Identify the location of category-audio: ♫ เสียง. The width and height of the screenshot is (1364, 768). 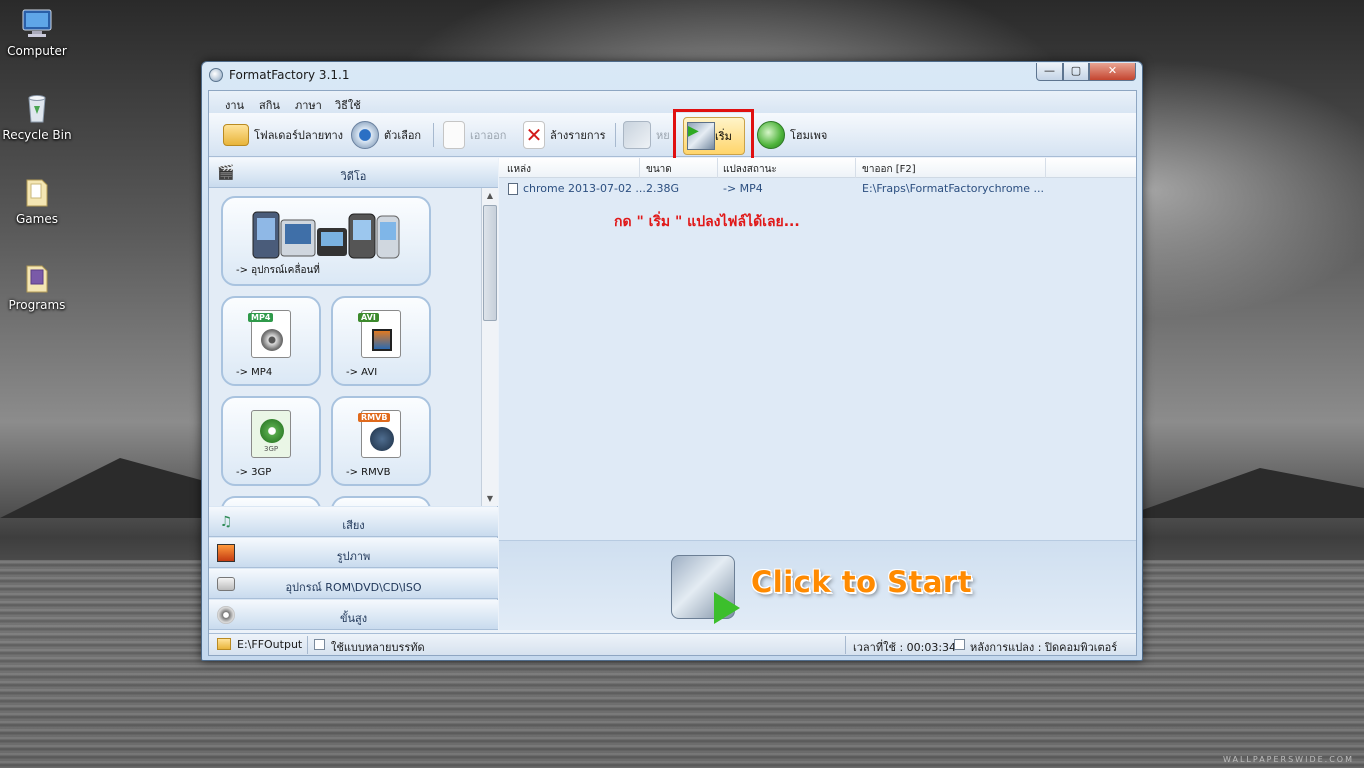
(353, 522).